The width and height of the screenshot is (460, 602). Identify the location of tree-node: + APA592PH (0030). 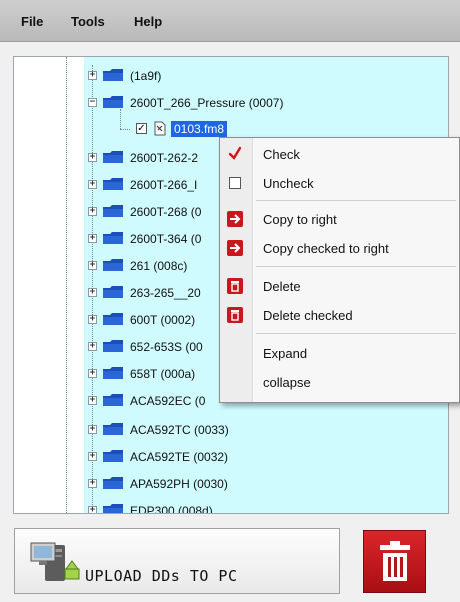
(268, 484).